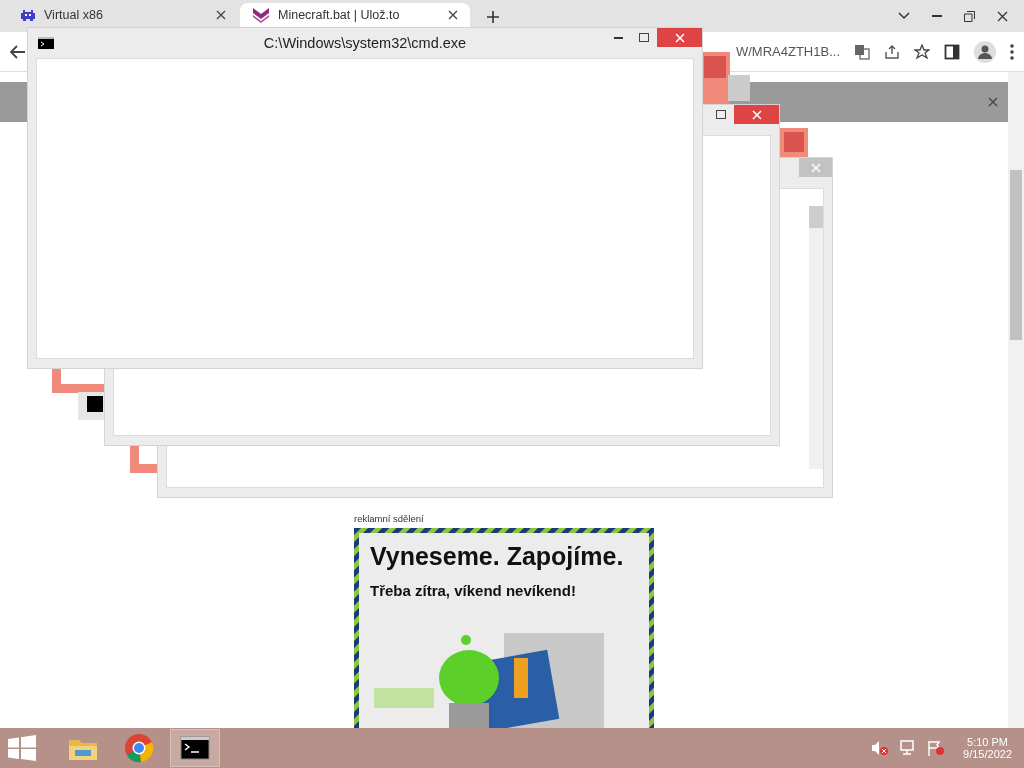  I want to click on chrome-icon, so click(139, 748).